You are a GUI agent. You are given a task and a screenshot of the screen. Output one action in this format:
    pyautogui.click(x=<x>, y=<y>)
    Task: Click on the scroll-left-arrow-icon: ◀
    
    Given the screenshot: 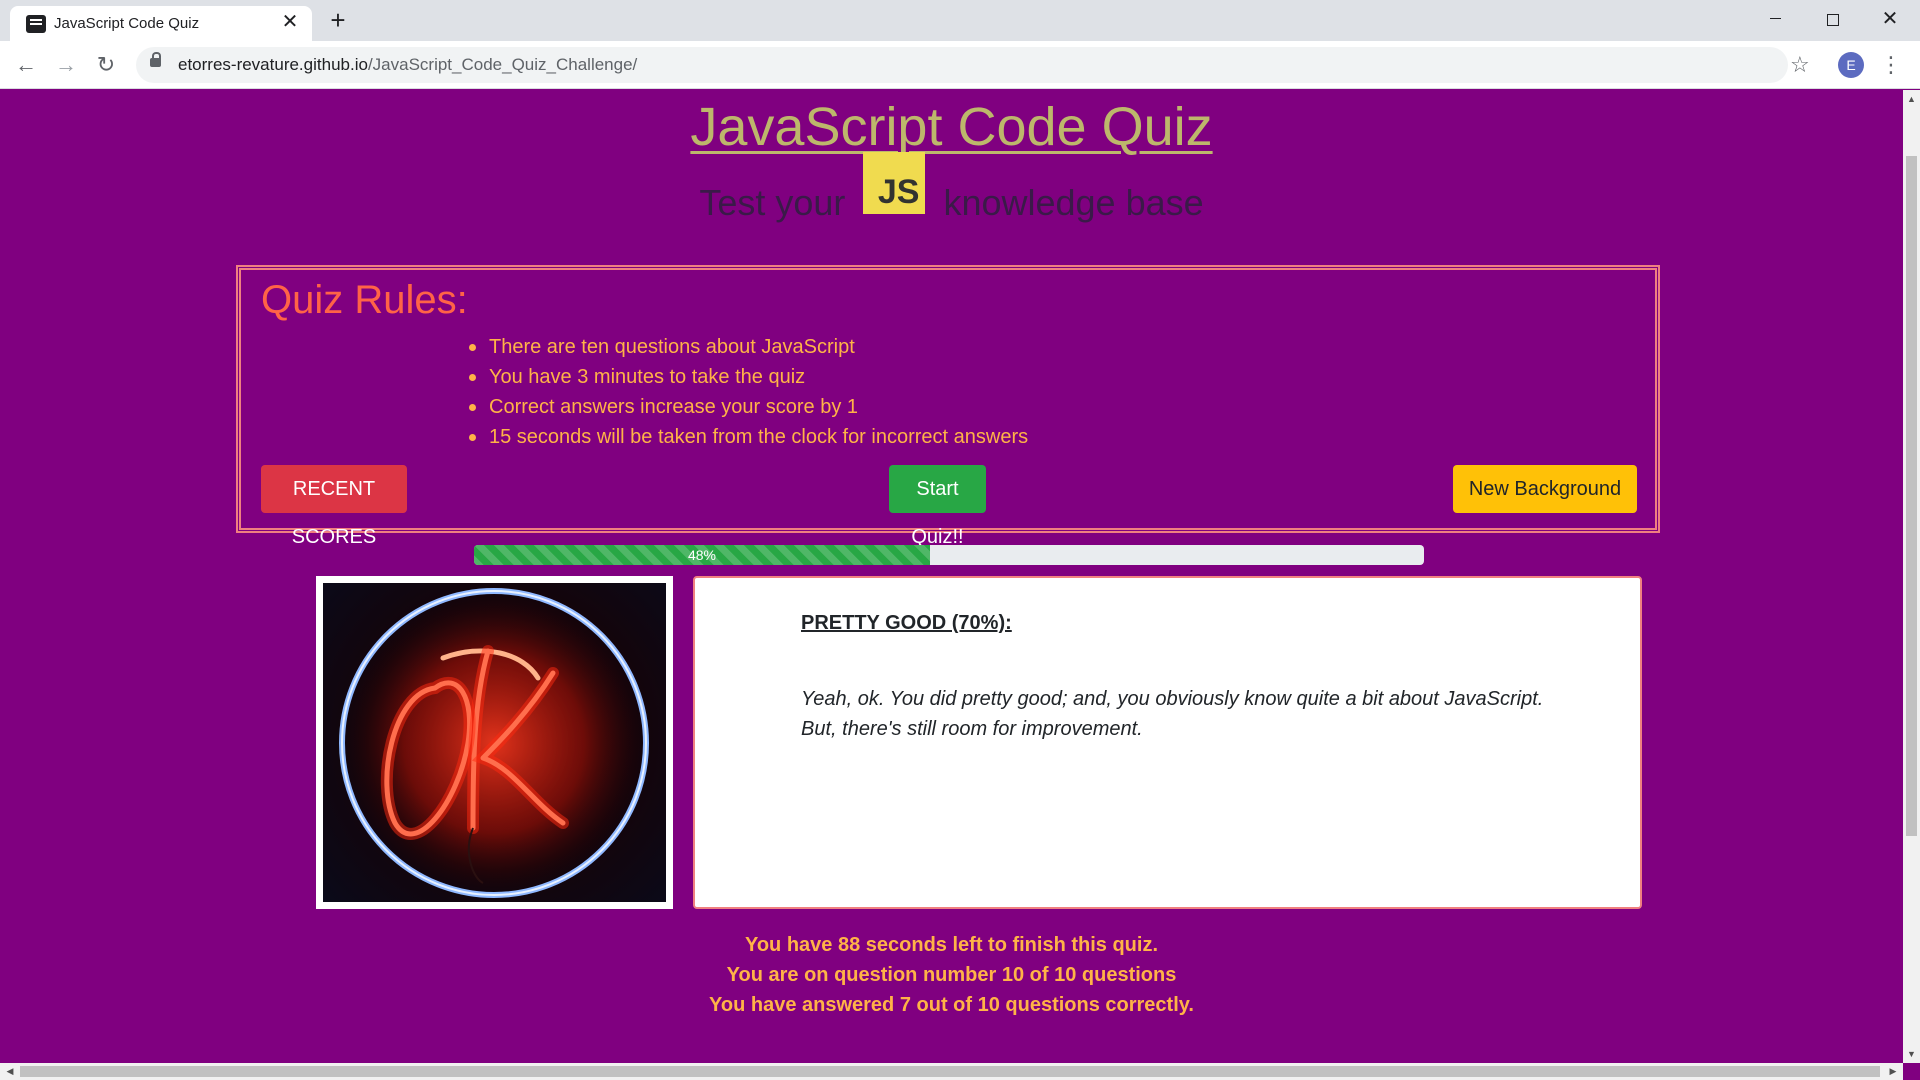 What is the action you would take?
    pyautogui.click(x=10, y=1071)
    